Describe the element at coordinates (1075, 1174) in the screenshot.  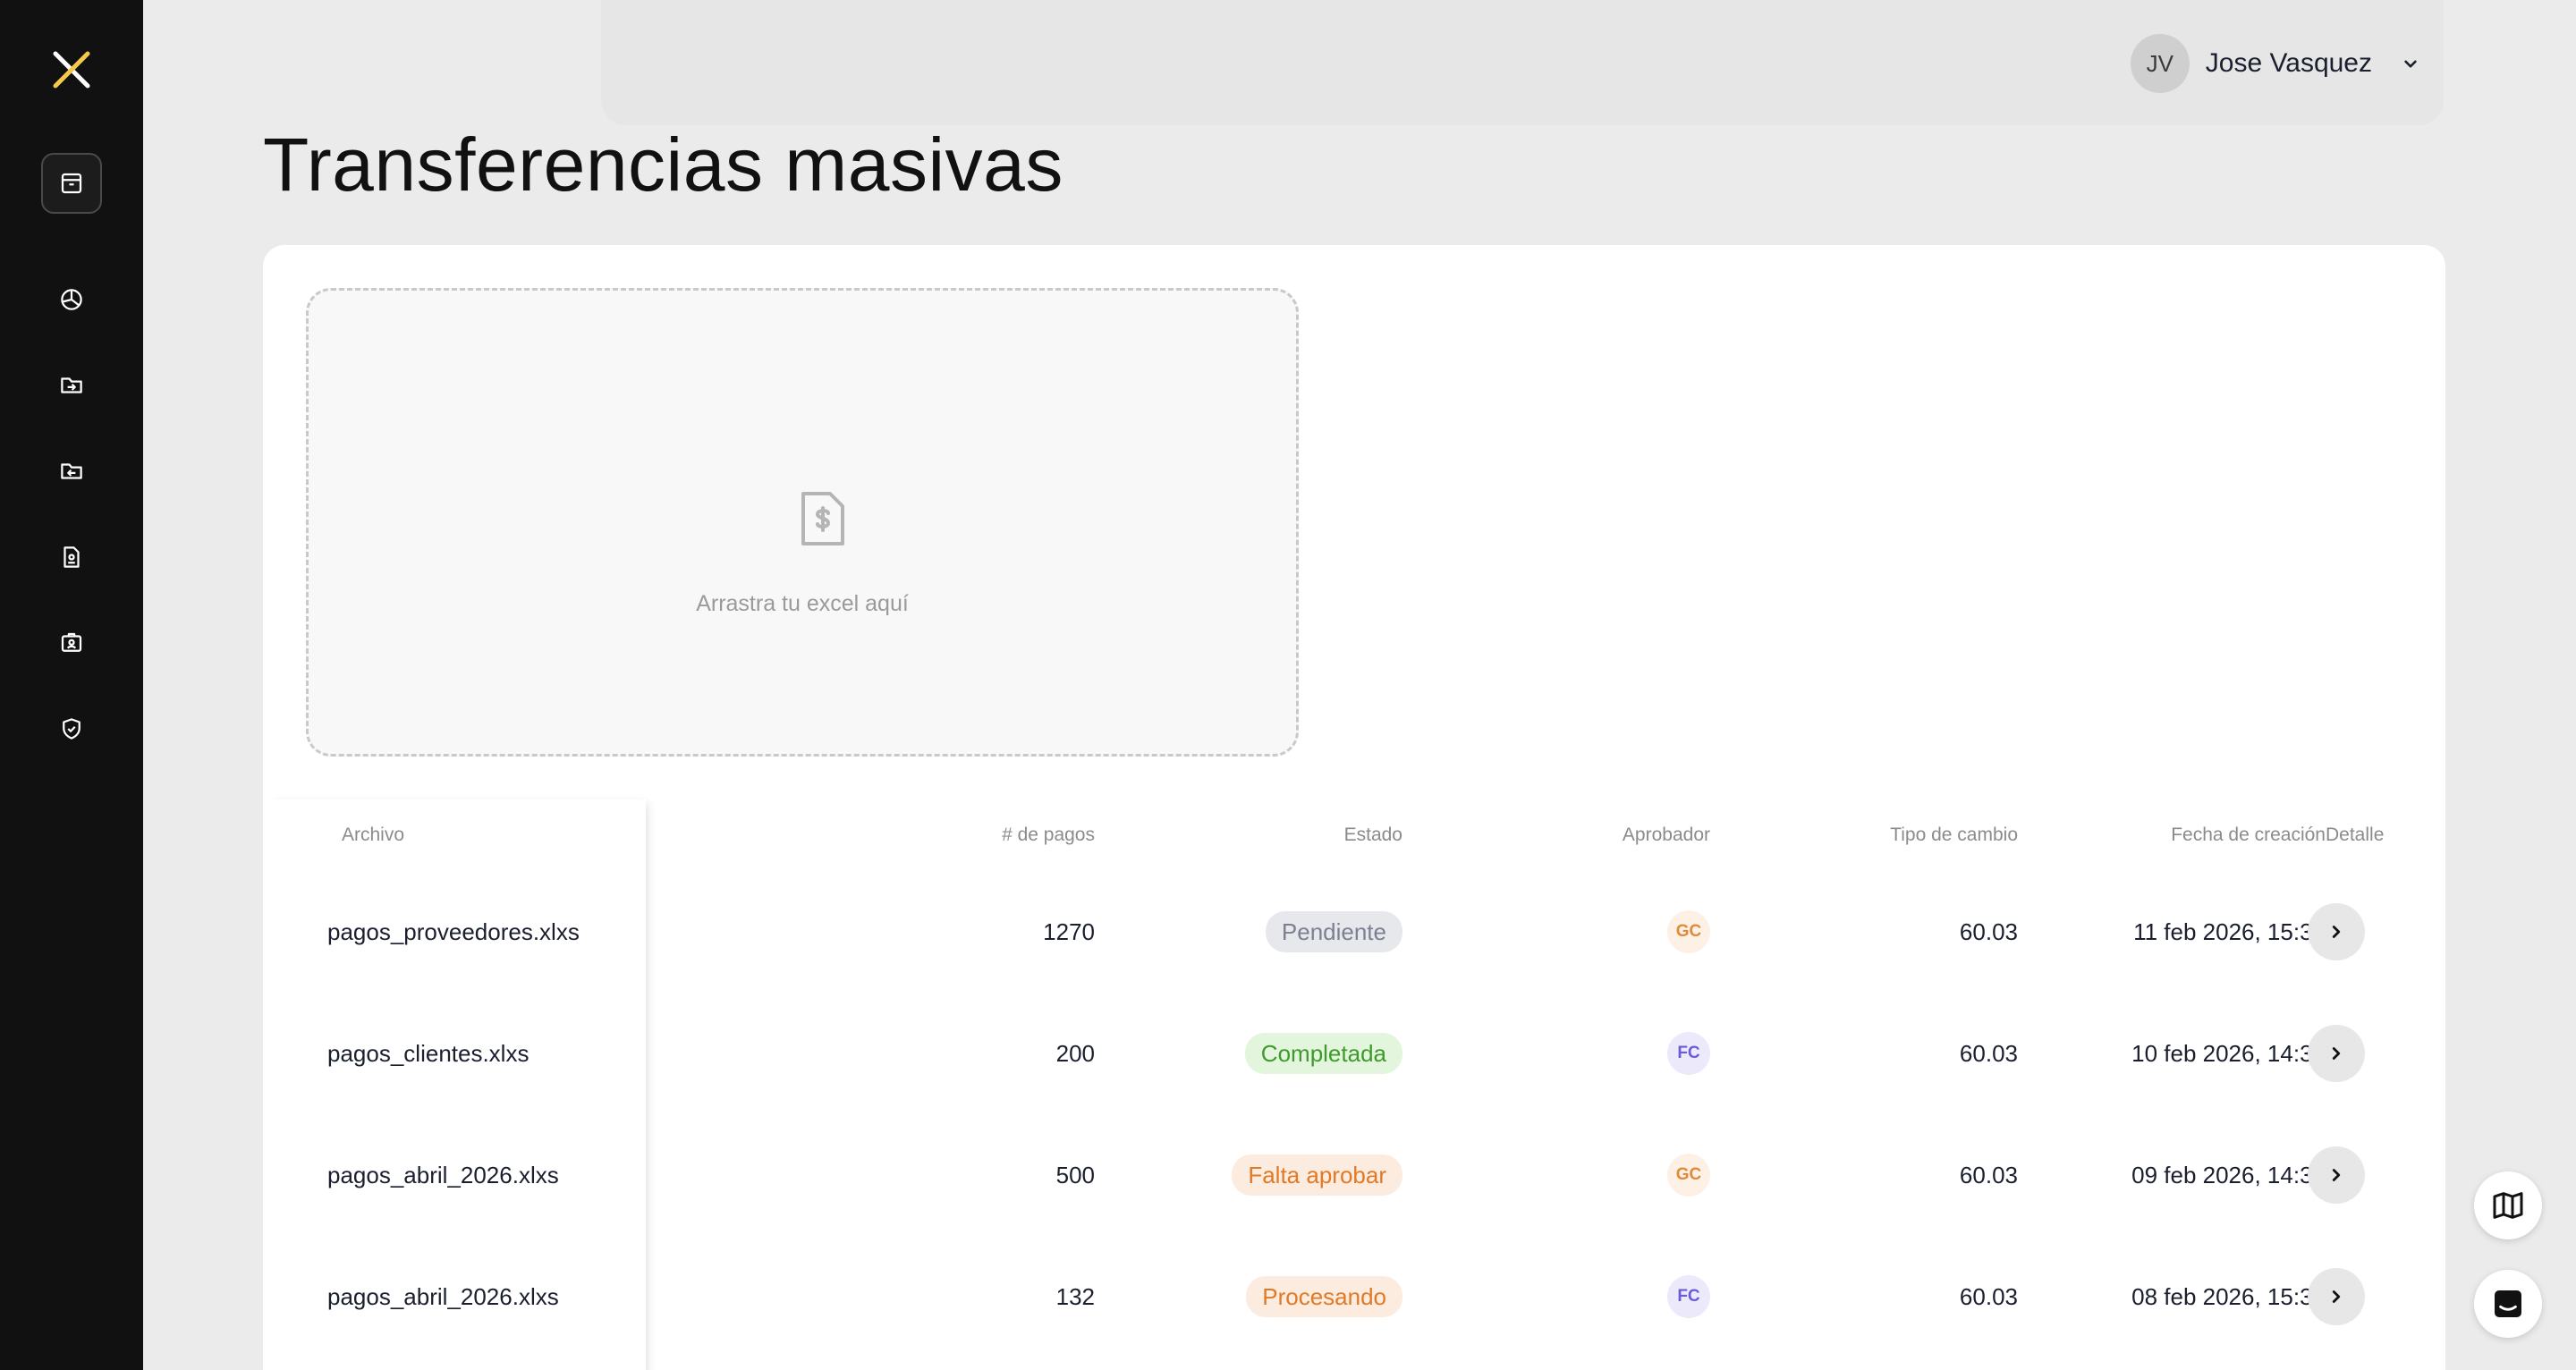
I see `payment-count: 500` at that location.